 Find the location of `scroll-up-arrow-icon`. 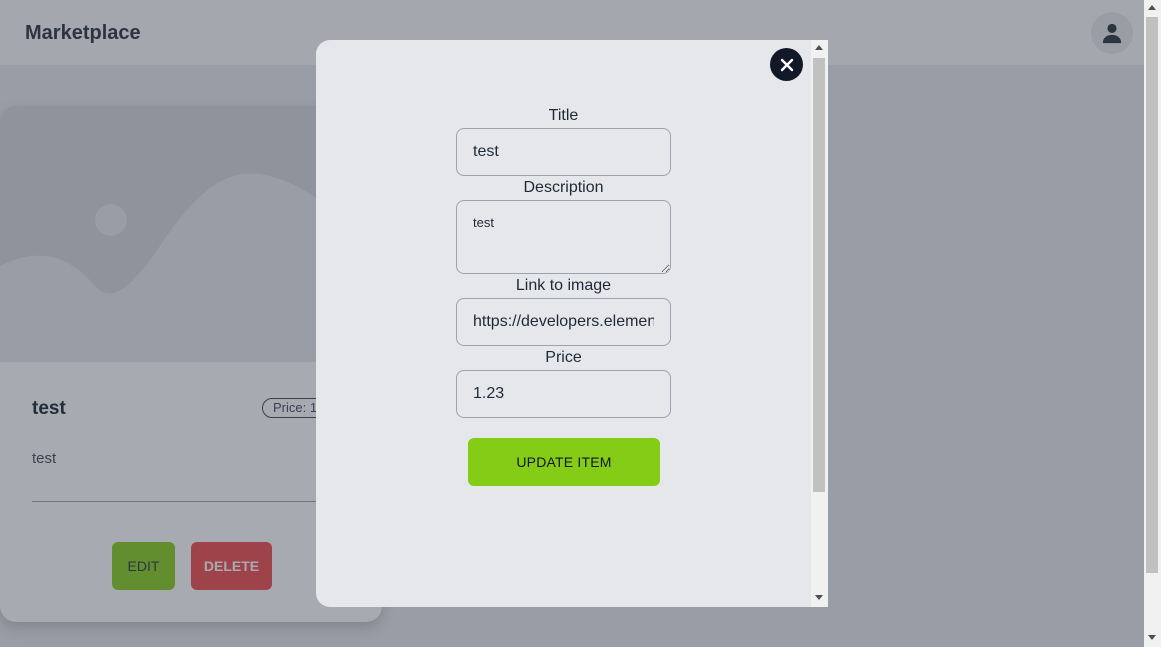

scroll-up-arrow-icon is located at coordinates (1152, 7).